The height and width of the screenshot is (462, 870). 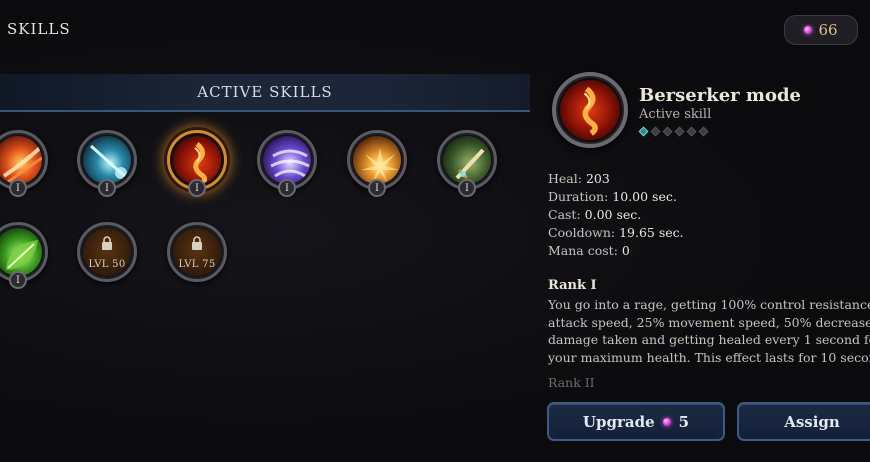 I want to click on skill-slot-sword-strike: I, so click(x=467, y=163).